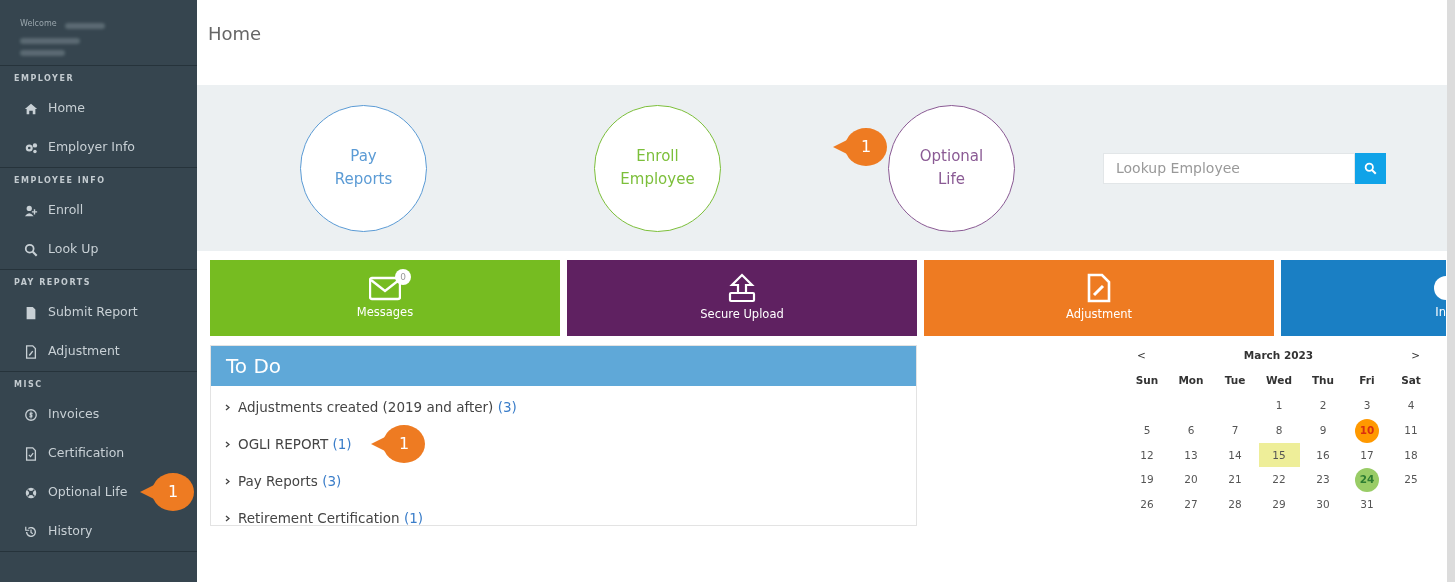 The width and height of the screenshot is (1455, 582). What do you see at coordinates (1367, 455) in the screenshot?
I see `calendar-day: 17` at bounding box center [1367, 455].